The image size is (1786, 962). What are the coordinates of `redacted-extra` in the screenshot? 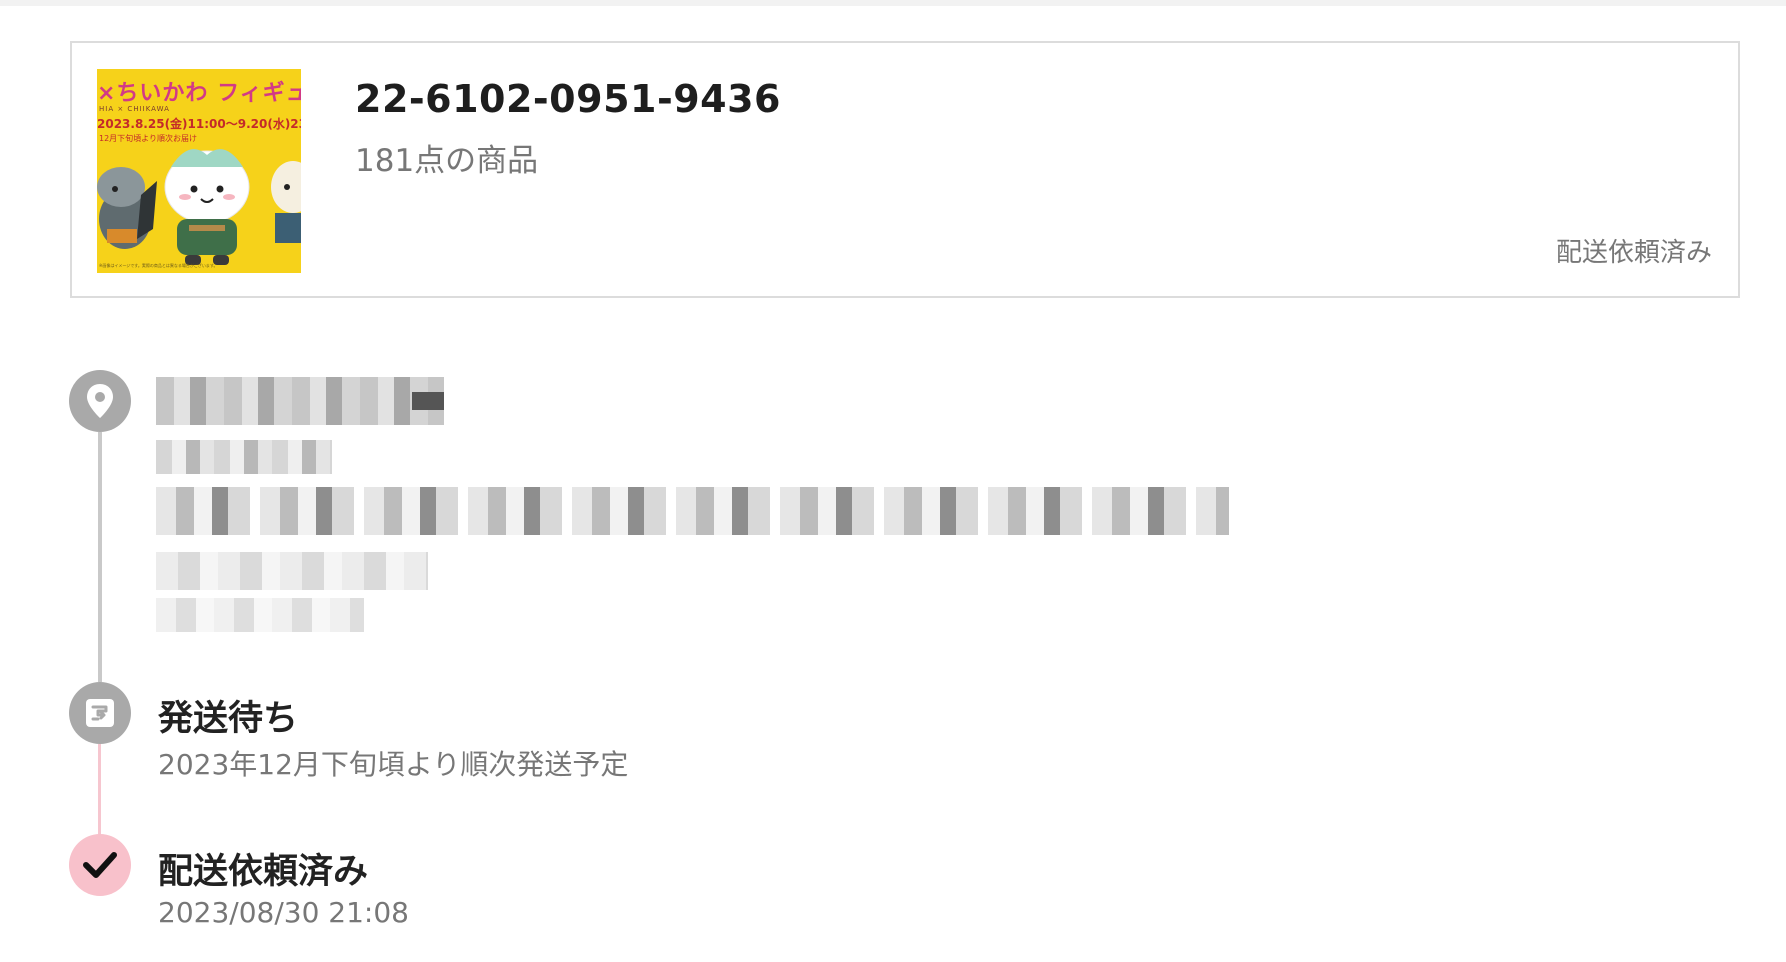 It's located at (260, 615).